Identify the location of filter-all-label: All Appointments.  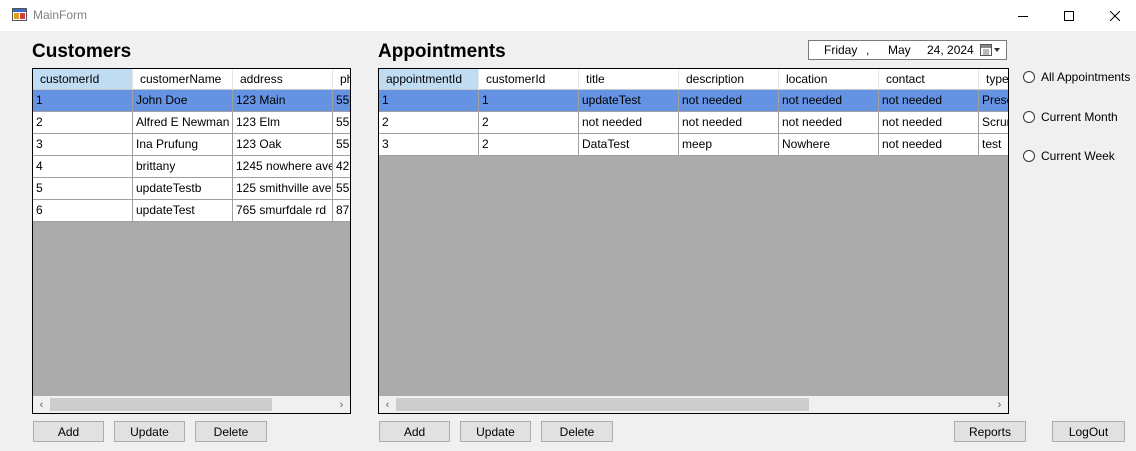
(1086, 77).